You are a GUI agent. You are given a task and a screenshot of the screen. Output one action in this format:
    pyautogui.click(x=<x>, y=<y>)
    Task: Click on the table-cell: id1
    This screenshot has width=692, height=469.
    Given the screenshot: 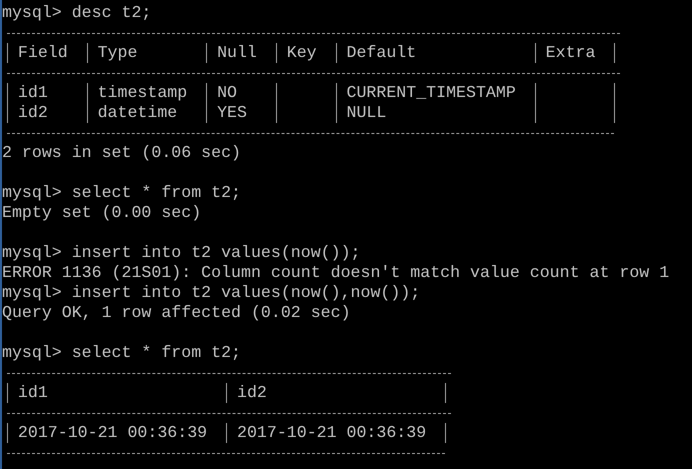 What is the action you would take?
    pyautogui.click(x=46, y=93)
    